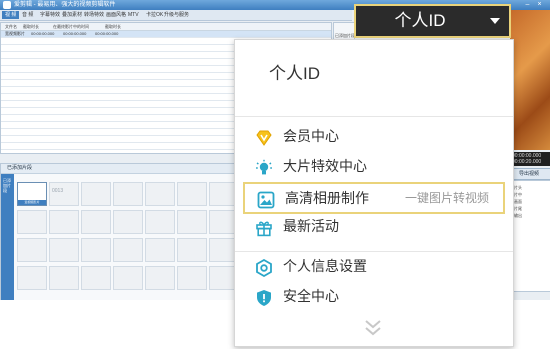 This screenshot has width=550, height=349. Describe the element at coordinates (345, 35) in the screenshot. I see `clip-info-label: 已添加片段` at that location.